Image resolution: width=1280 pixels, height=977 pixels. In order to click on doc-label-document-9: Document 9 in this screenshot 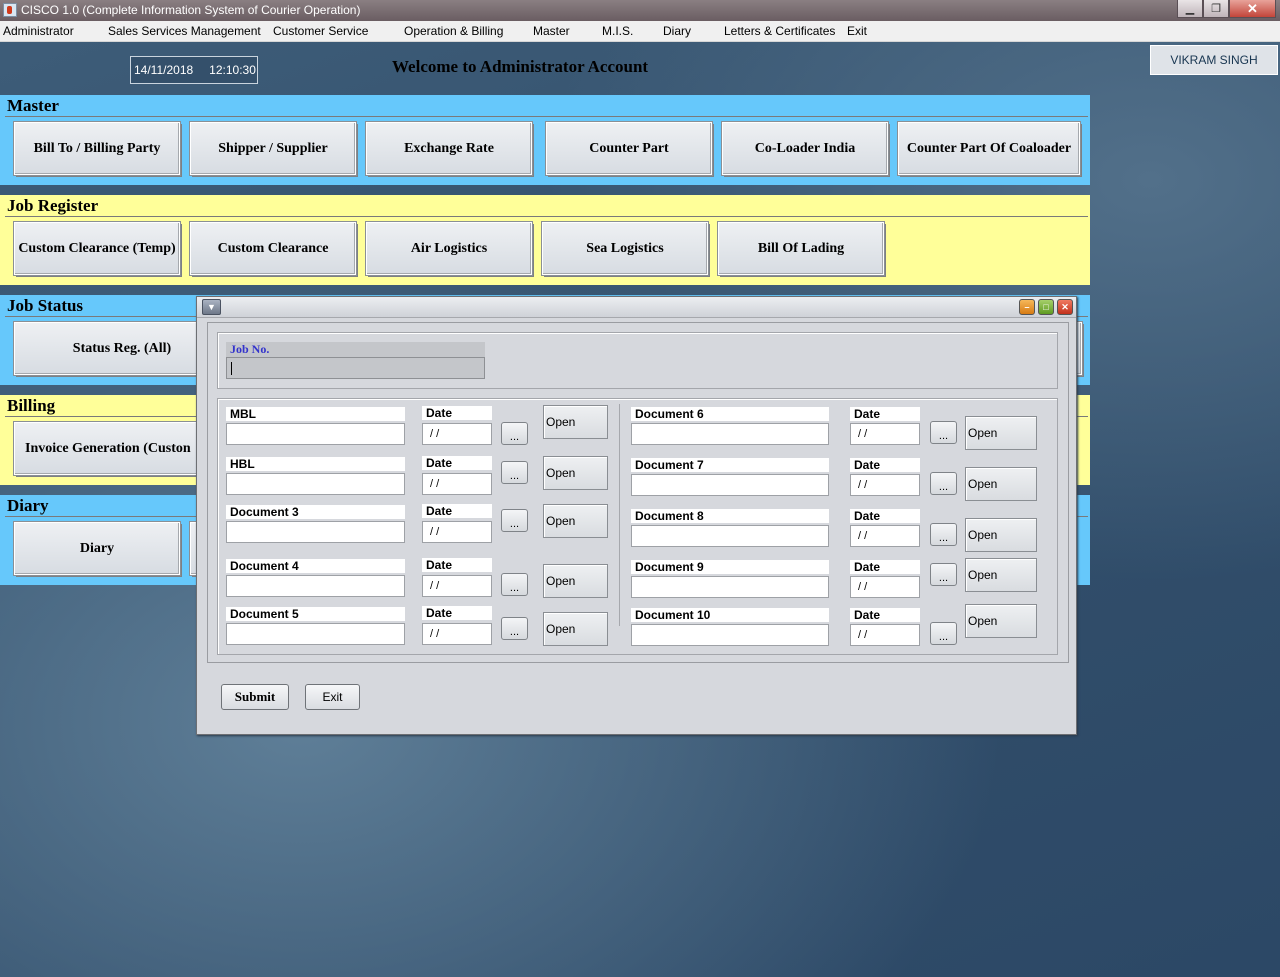, I will do `click(730, 567)`.